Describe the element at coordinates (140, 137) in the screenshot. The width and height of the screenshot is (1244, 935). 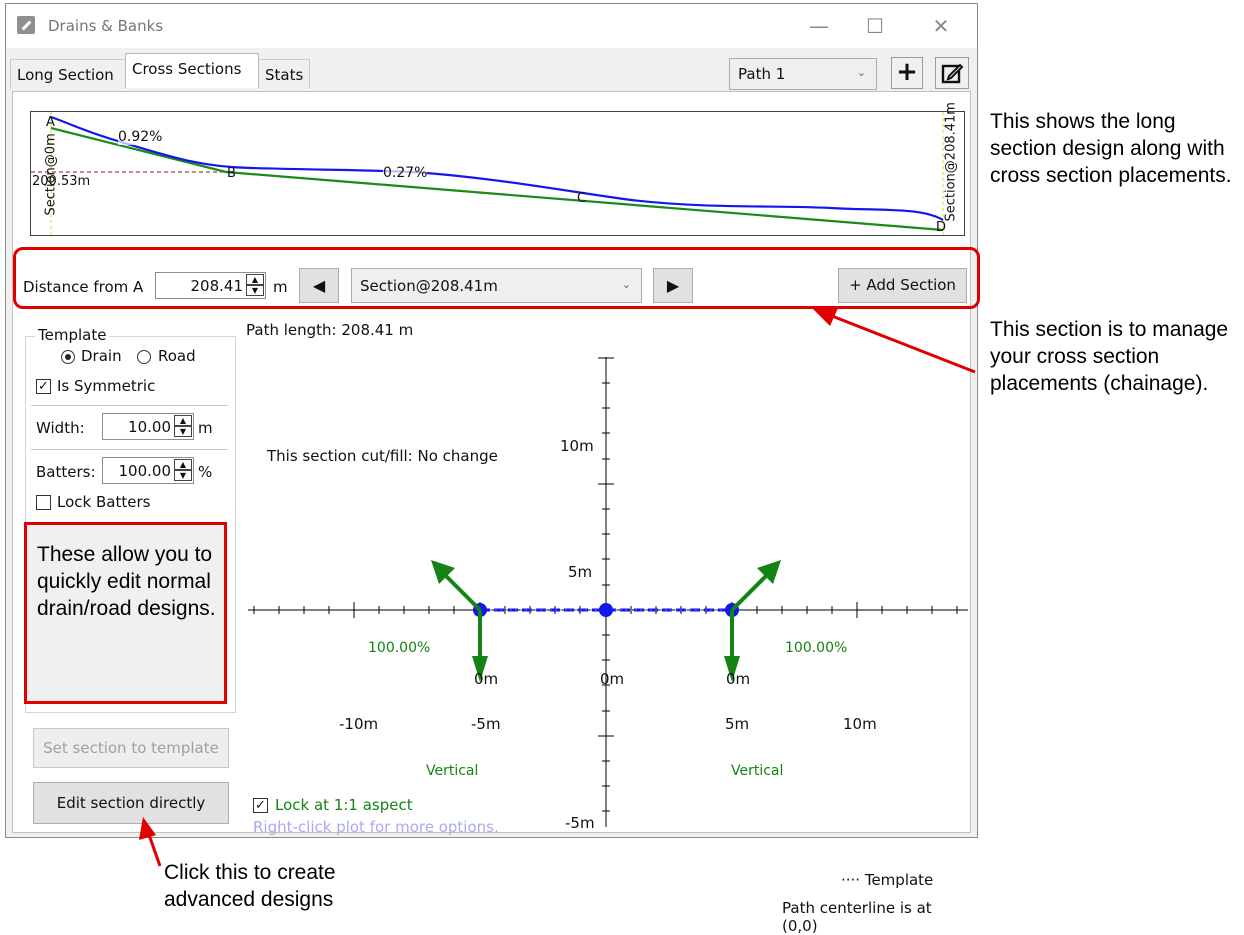
I see `grade-label-1: 0.92%` at that location.